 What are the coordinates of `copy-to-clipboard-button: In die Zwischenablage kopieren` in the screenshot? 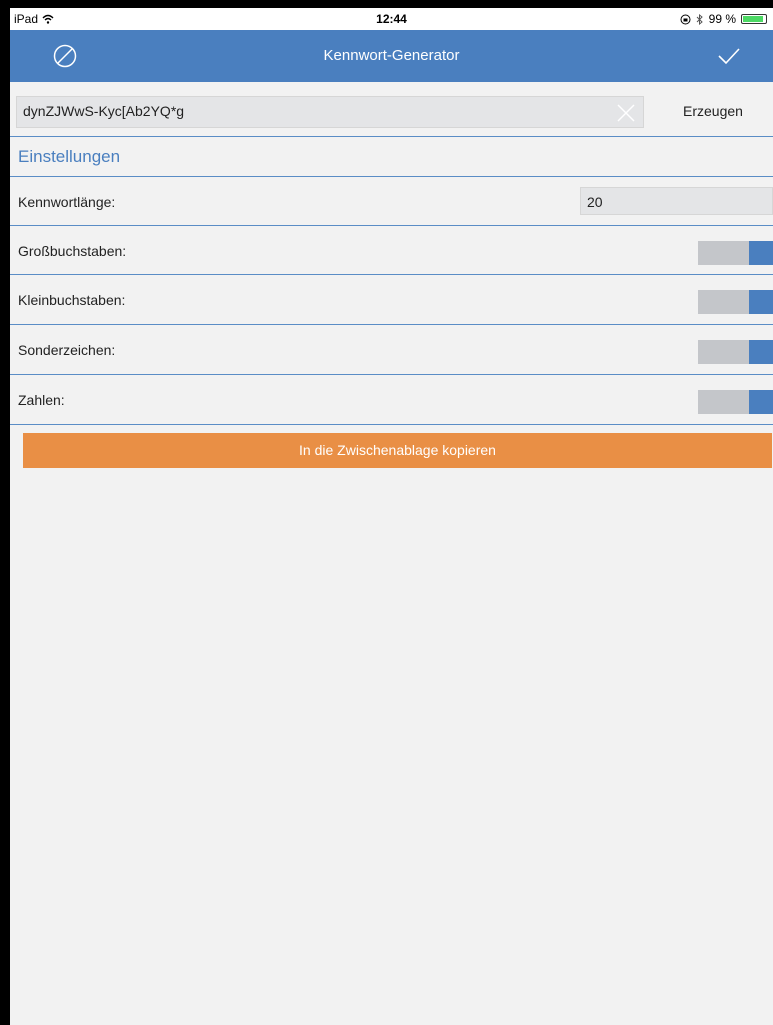 It's located at (397, 450).